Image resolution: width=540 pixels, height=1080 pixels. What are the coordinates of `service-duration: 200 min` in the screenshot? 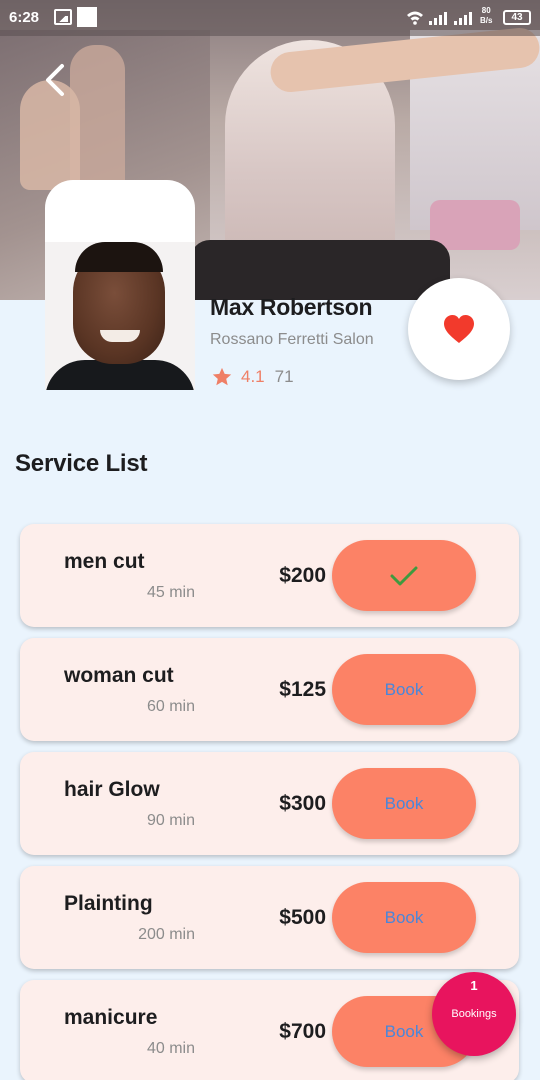 It's located at (166, 934).